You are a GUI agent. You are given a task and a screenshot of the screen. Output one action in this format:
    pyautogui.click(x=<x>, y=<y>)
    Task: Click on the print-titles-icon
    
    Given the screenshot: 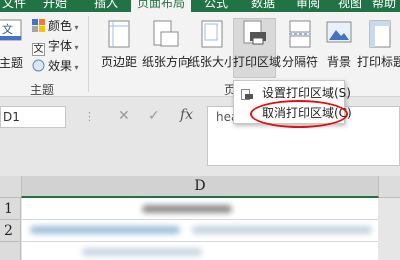 What is the action you would take?
    pyautogui.click(x=381, y=35)
    